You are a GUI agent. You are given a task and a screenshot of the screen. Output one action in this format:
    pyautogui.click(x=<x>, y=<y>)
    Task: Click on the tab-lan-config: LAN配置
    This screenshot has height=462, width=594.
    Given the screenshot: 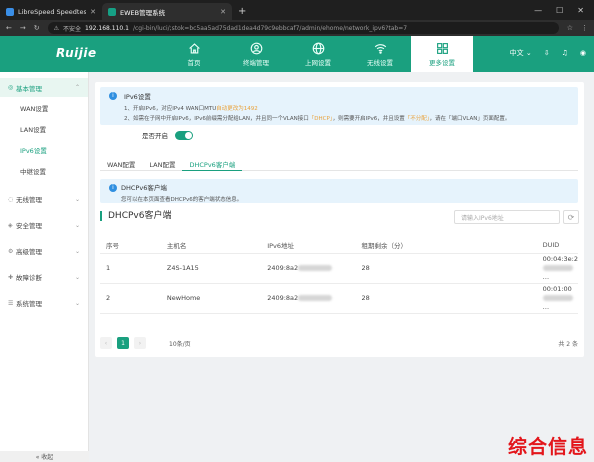 What is the action you would take?
    pyautogui.click(x=162, y=164)
    